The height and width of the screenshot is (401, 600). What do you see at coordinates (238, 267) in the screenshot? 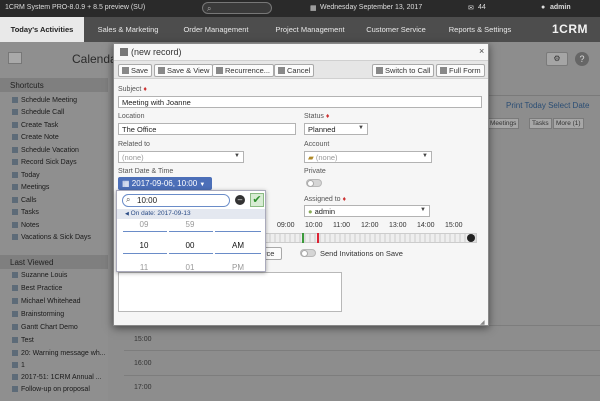
I see `ampm-option: PM` at bounding box center [238, 267].